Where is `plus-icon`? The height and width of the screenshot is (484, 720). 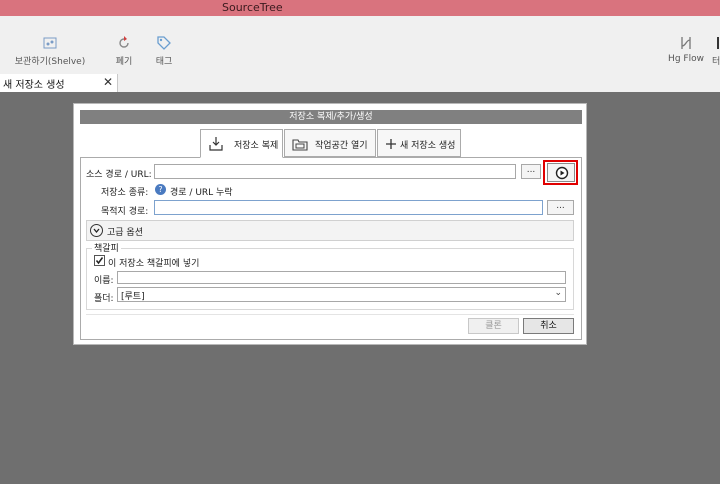 plus-icon is located at coordinates (391, 144).